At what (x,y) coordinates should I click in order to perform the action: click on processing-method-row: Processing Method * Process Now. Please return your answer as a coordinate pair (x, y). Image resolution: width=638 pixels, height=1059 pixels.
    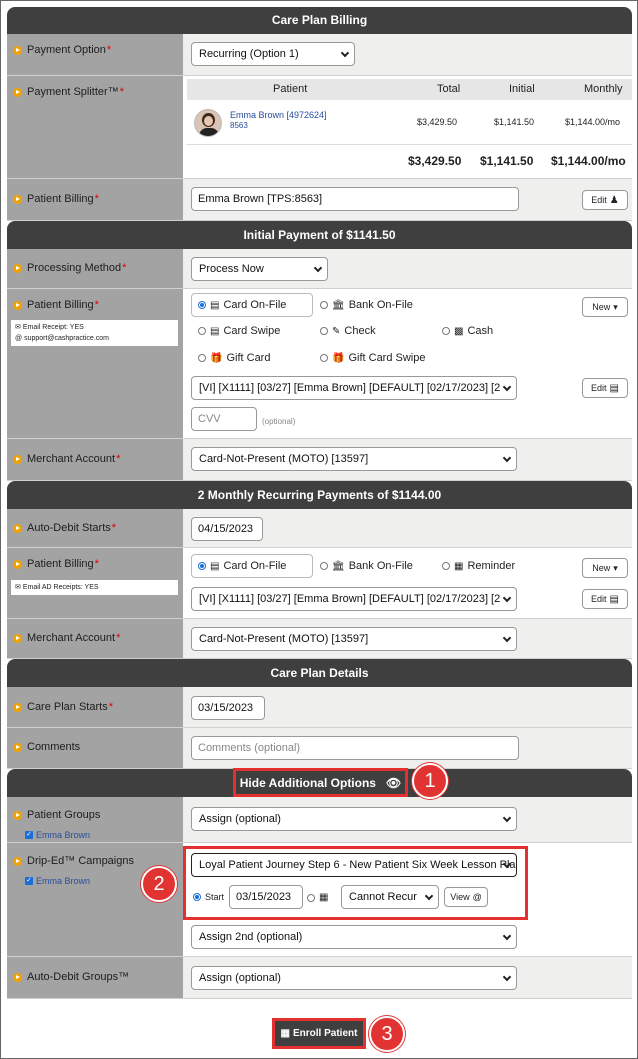
    Looking at the image, I should click on (319, 269).